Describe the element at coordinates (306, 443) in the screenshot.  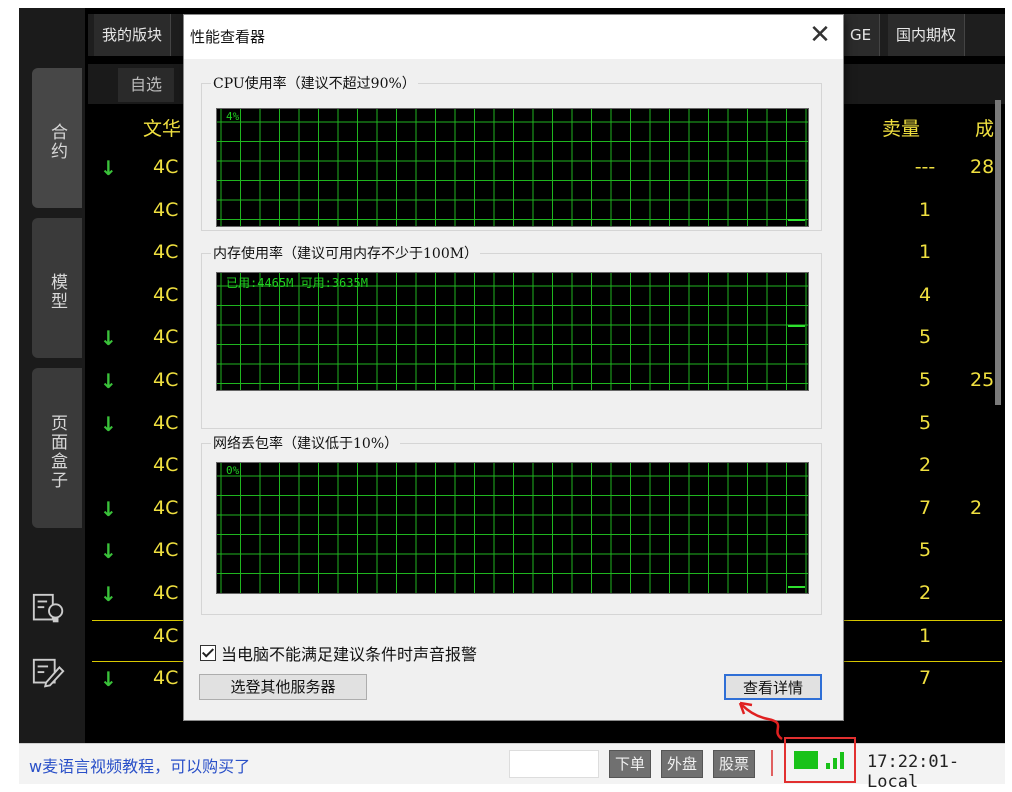
I see `network-label: 网络丢包率（建议低于10%）` at that location.